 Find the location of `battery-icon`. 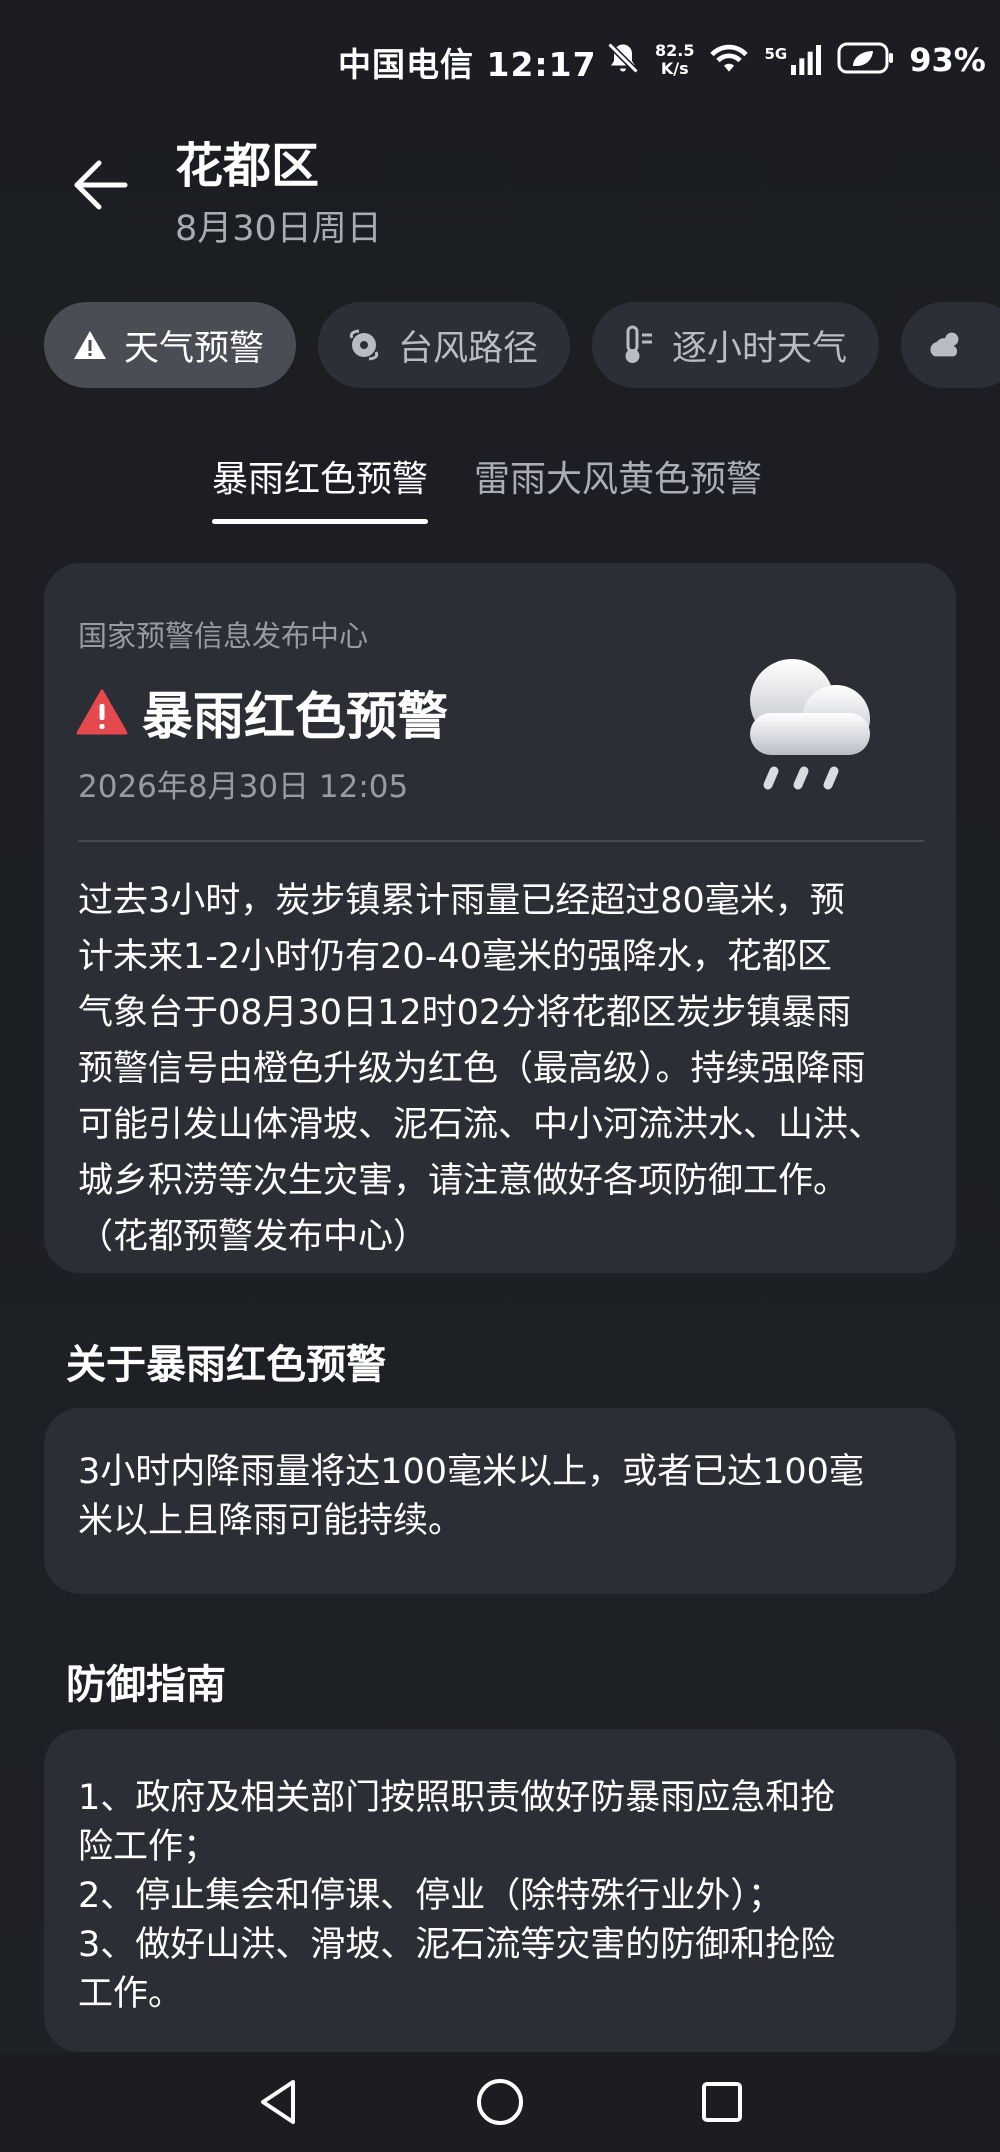

battery-icon is located at coordinates (866, 60).